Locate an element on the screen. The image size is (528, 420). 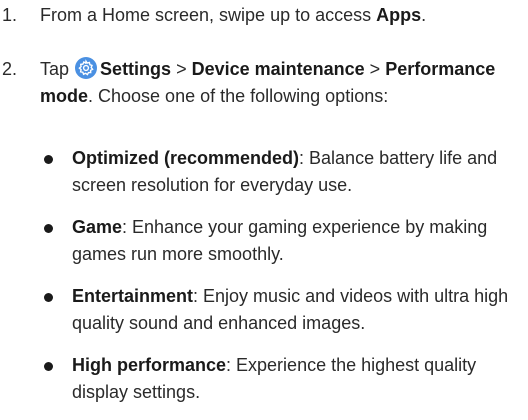
step-number: 2. is located at coordinates (10, 69).